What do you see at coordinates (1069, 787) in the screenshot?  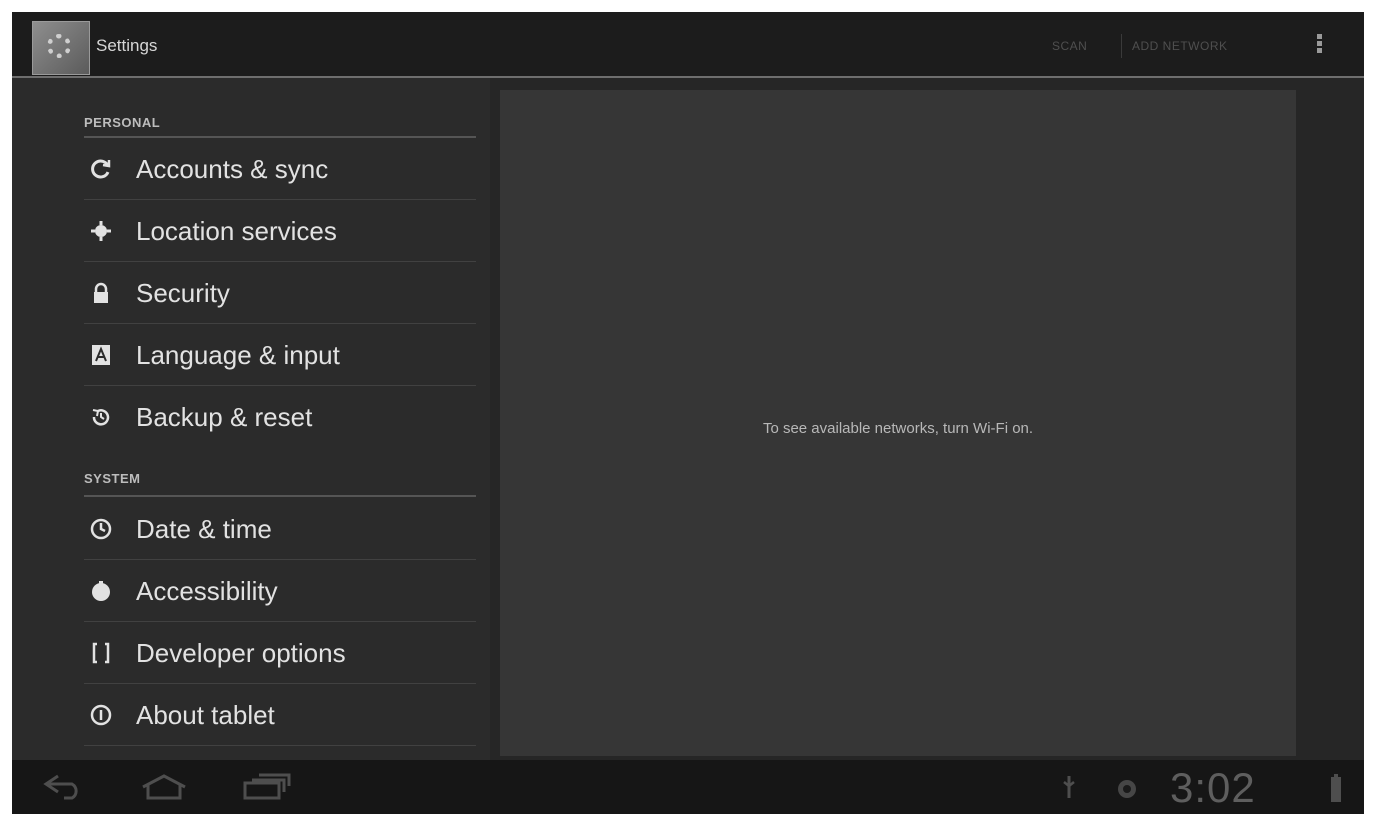 I see `usb-icon` at bounding box center [1069, 787].